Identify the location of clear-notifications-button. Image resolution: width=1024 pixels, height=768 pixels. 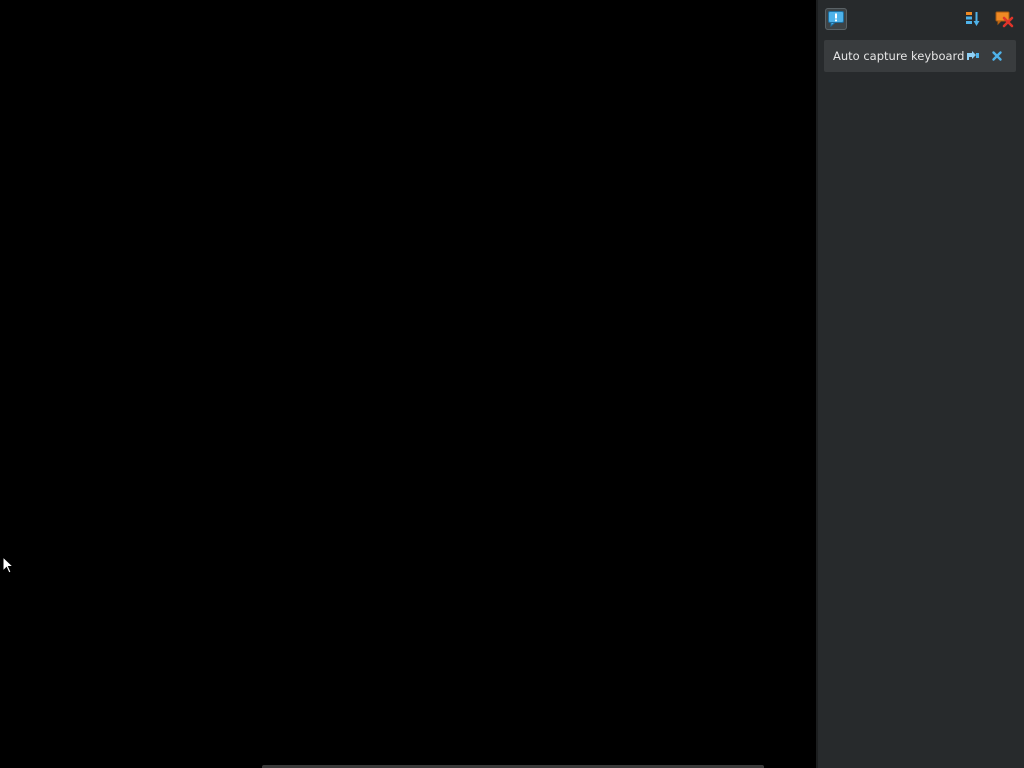
(1004, 19).